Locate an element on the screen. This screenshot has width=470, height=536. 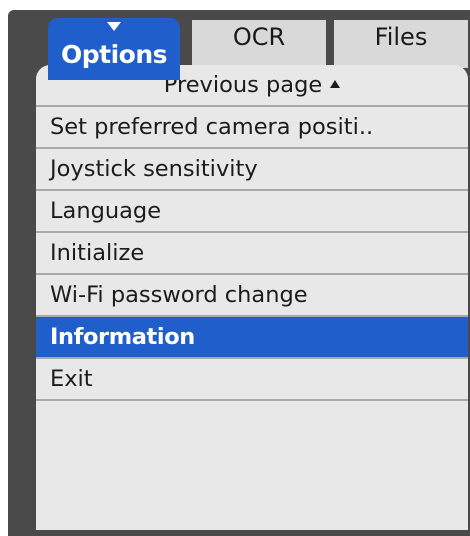
menu-item-joystick-sensitivity: Joystick sensitivity is located at coordinates (252, 170).